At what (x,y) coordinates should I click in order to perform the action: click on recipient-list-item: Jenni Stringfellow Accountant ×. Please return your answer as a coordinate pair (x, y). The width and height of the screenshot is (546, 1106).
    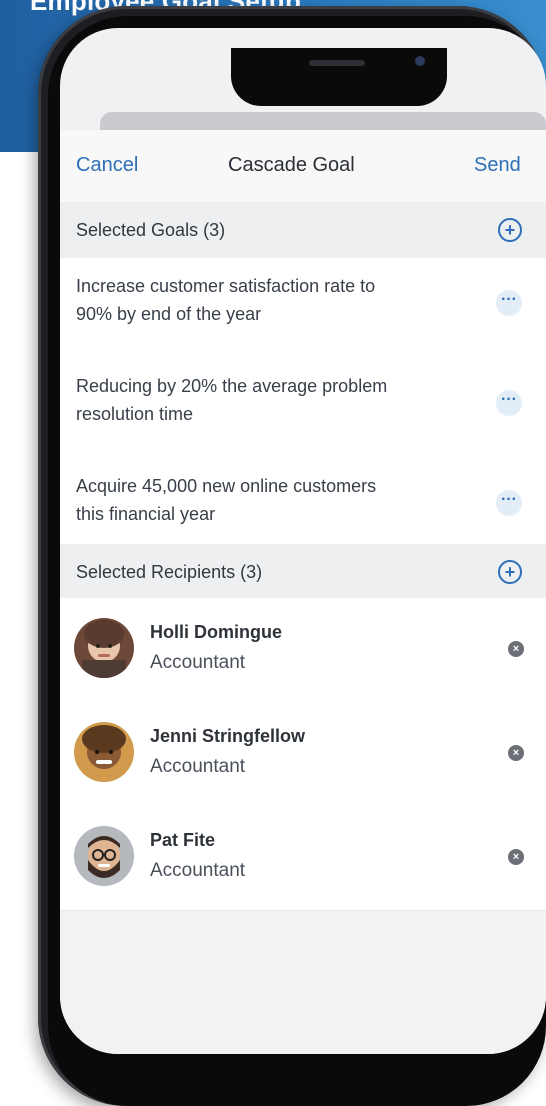
    Looking at the image, I should click on (303, 754).